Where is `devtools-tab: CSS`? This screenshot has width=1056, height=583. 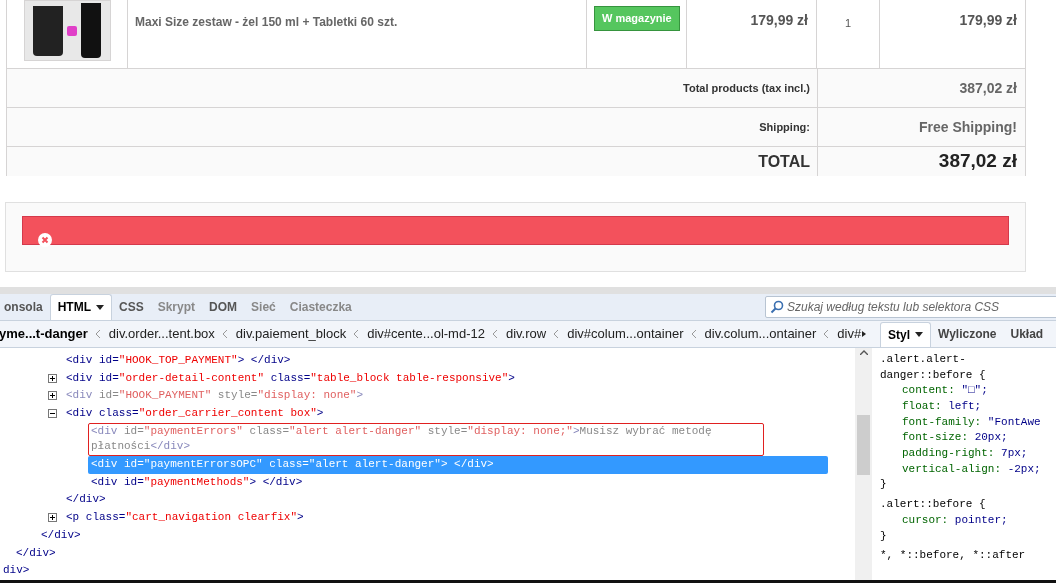 devtools-tab: CSS is located at coordinates (131, 306).